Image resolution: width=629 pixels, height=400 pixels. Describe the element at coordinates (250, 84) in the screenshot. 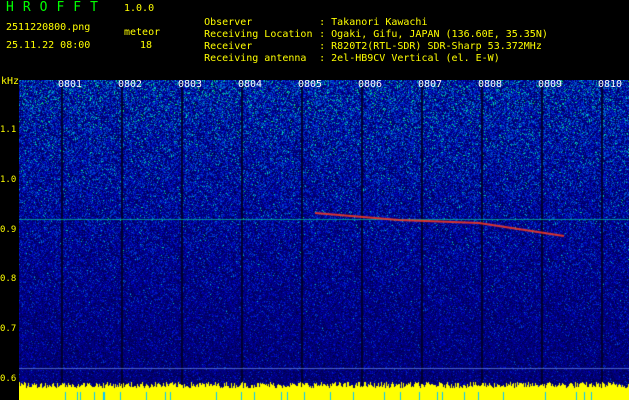

I see `time-label-0804: 0804` at that location.